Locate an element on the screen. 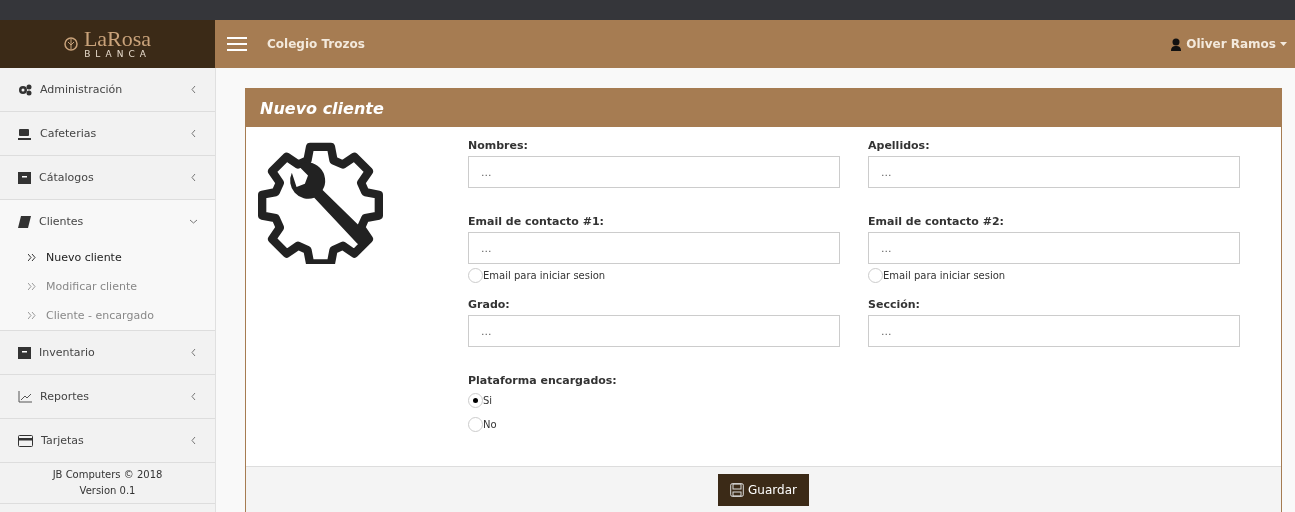 The width and height of the screenshot is (1295, 512). field-label: Sección: is located at coordinates (894, 304).